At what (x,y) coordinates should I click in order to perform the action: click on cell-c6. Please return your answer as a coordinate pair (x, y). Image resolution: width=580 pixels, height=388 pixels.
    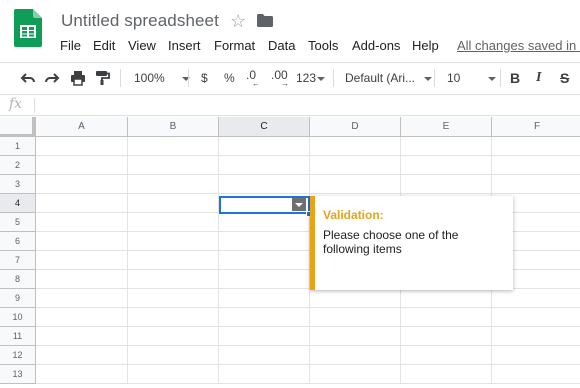
    Looking at the image, I should click on (264, 241).